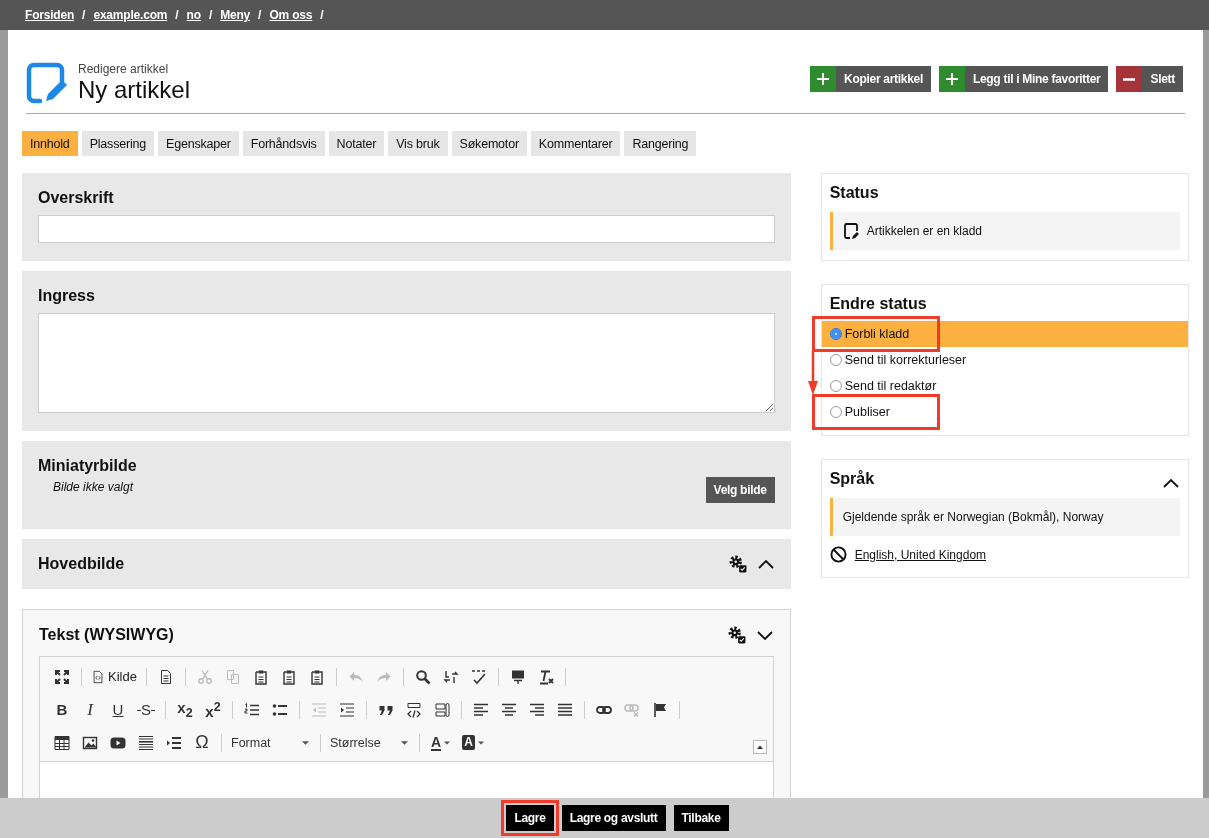 The image size is (1209, 838). What do you see at coordinates (1129, 79) in the screenshot?
I see `minus-icon` at bounding box center [1129, 79].